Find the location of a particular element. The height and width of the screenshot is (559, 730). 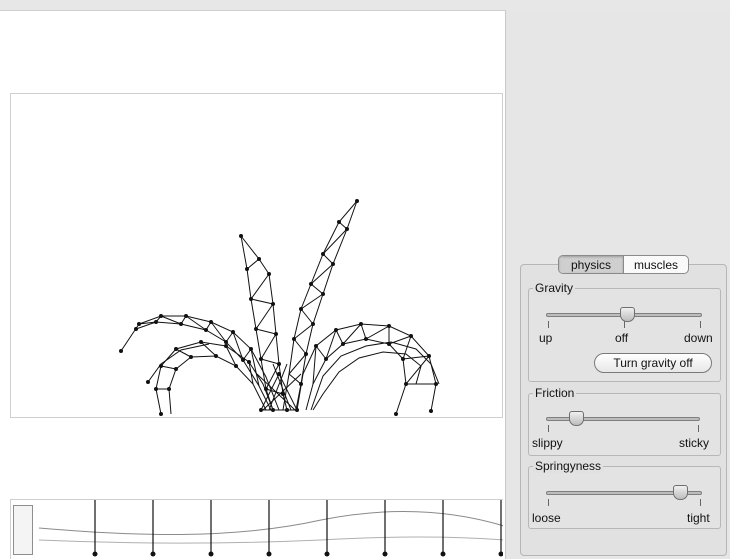

springyness-slider-thumb is located at coordinates (680, 492).